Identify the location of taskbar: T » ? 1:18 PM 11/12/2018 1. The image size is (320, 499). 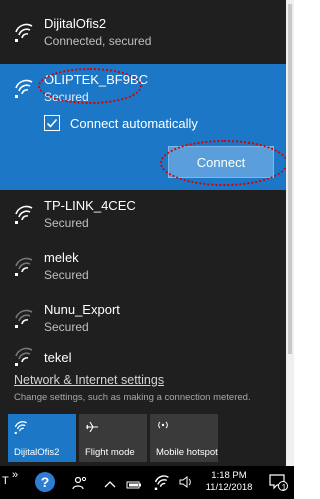
(147, 482).